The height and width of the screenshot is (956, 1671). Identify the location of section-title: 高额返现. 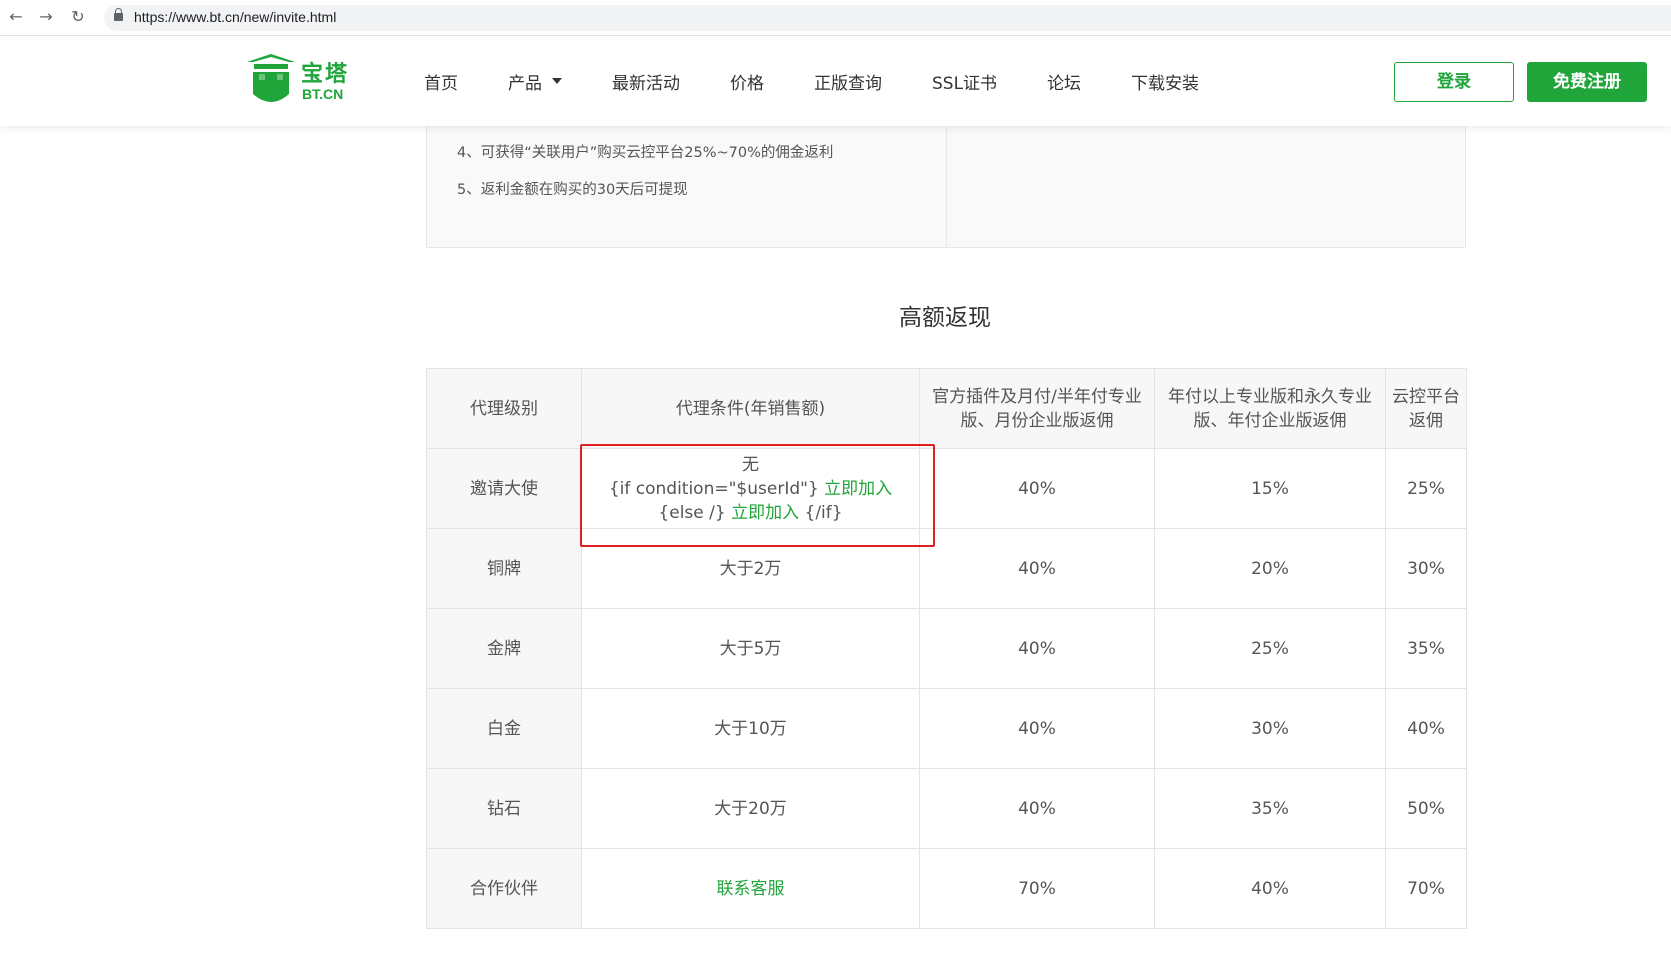
(945, 318).